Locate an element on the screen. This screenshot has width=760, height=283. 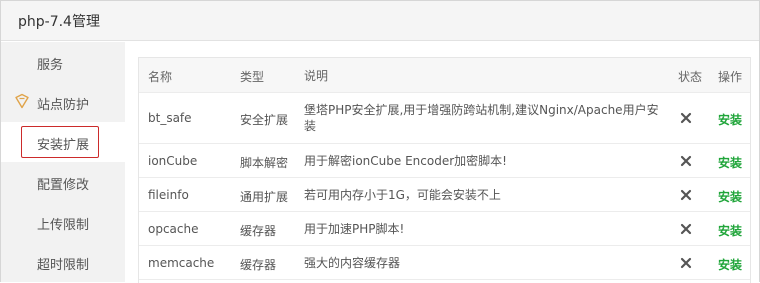
ext-type: 安全扩展 is located at coordinates (264, 120).